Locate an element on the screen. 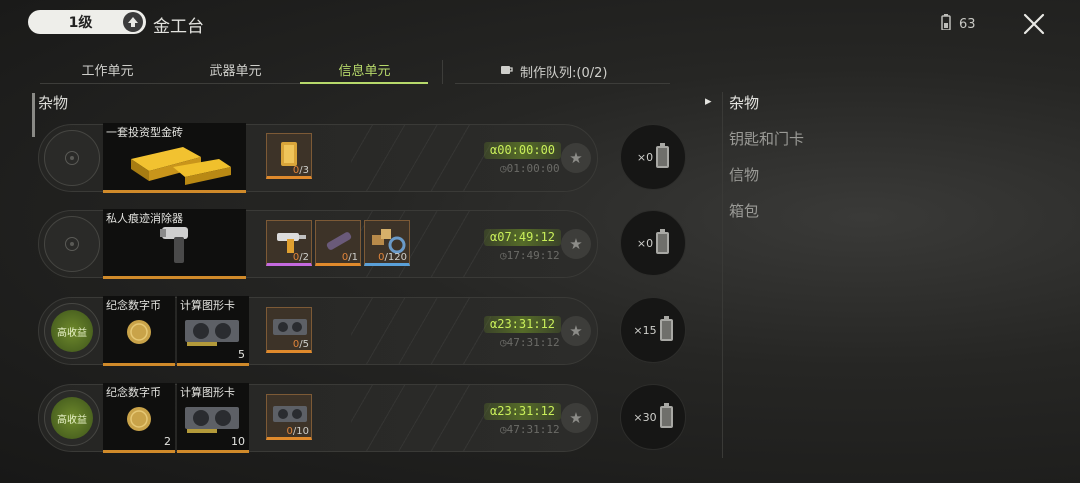 This screenshot has height=483, width=1080. timer-alpha: α00:00:00 is located at coordinates (523, 150).